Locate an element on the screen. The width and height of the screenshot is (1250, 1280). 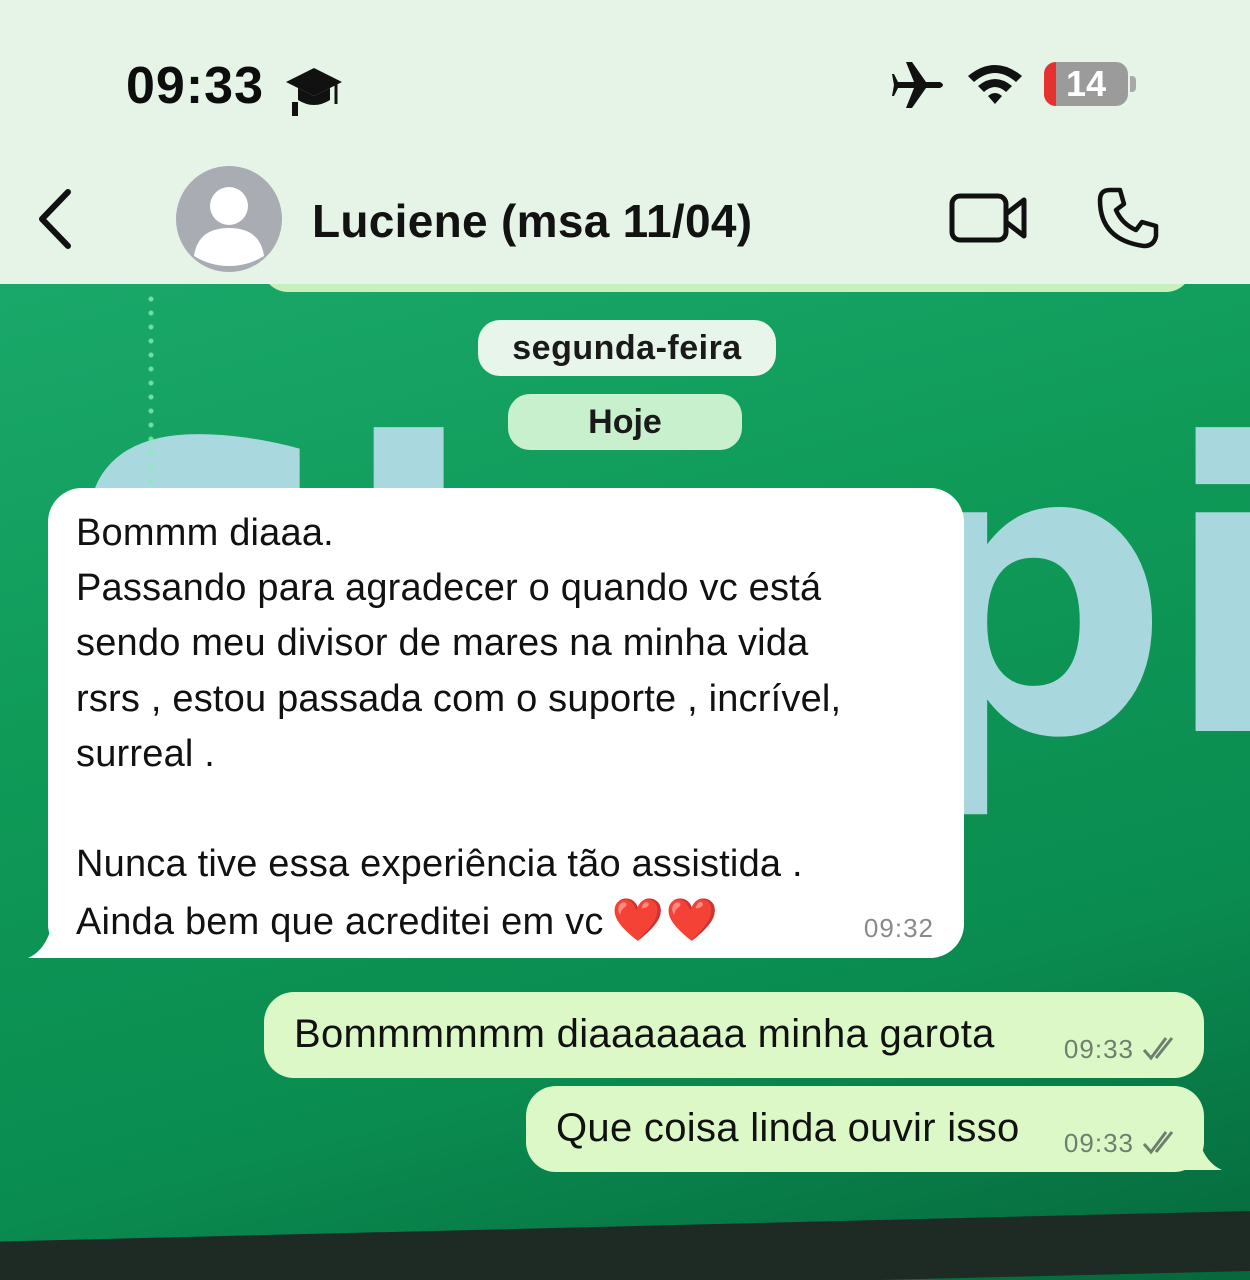
today-separator: Hoje is located at coordinates (625, 422).